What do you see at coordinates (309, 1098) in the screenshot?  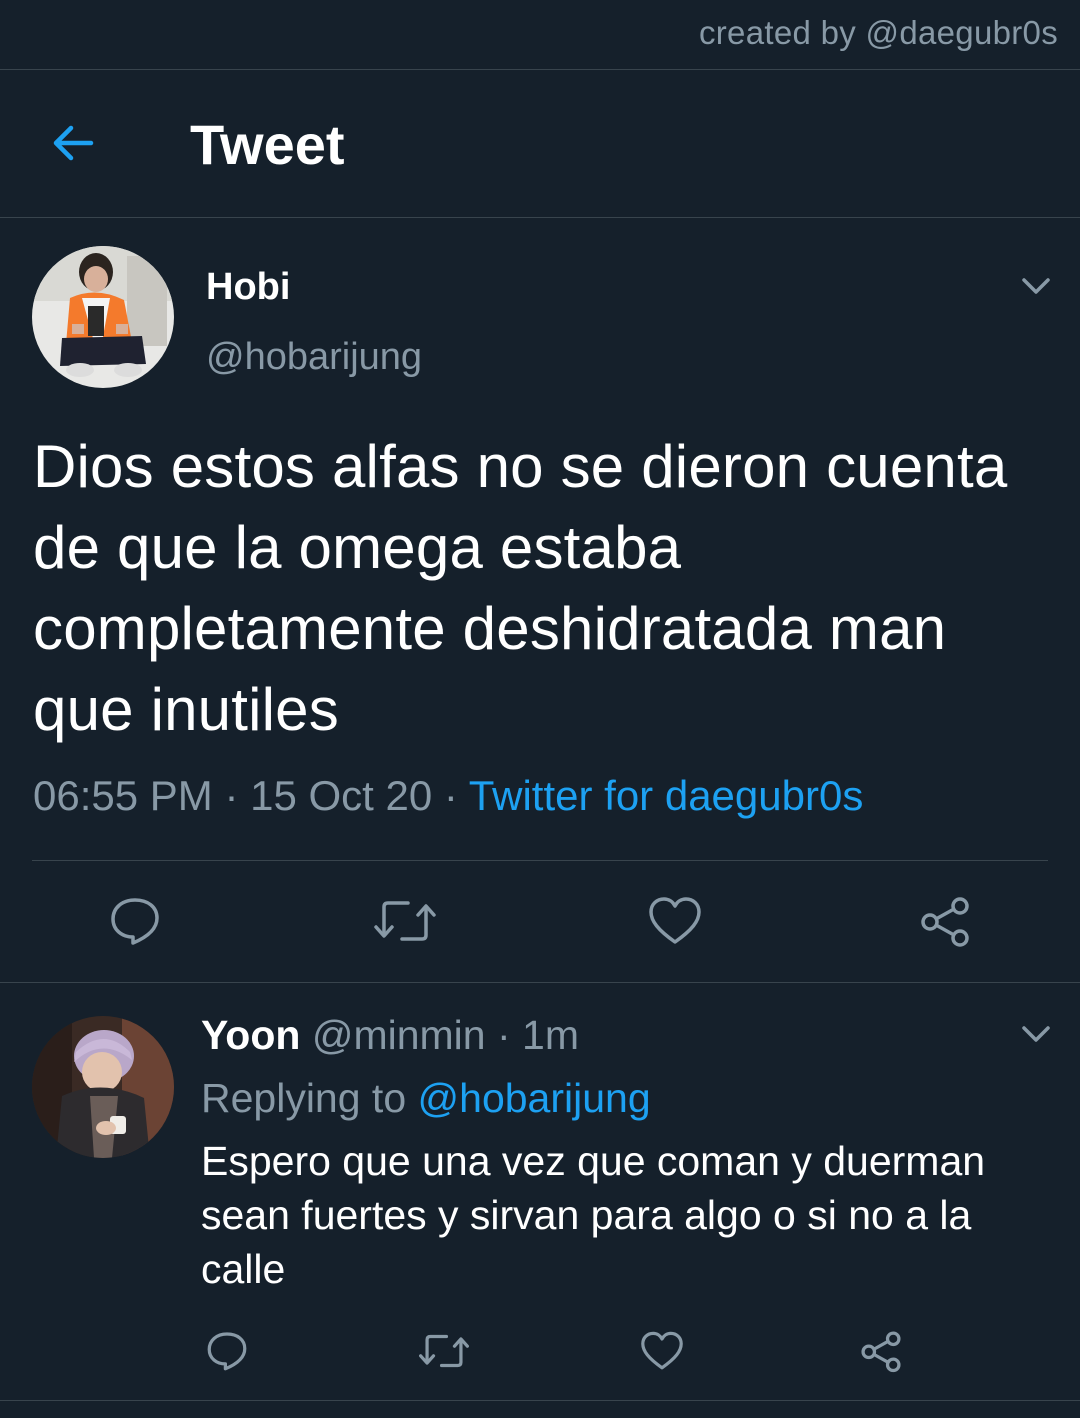 I see `replying-prefix: Replying to` at bounding box center [309, 1098].